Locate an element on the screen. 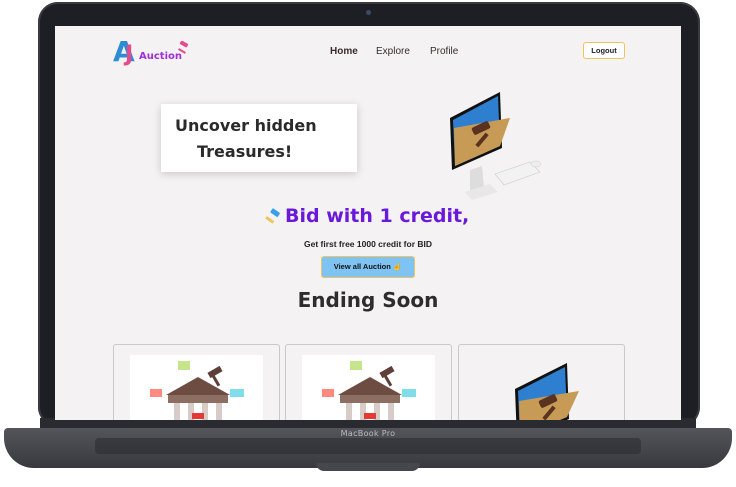 Image resolution: width=736 pixels, height=487 pixels. section-title: Ending Soon is located at coordinates (368, 300).